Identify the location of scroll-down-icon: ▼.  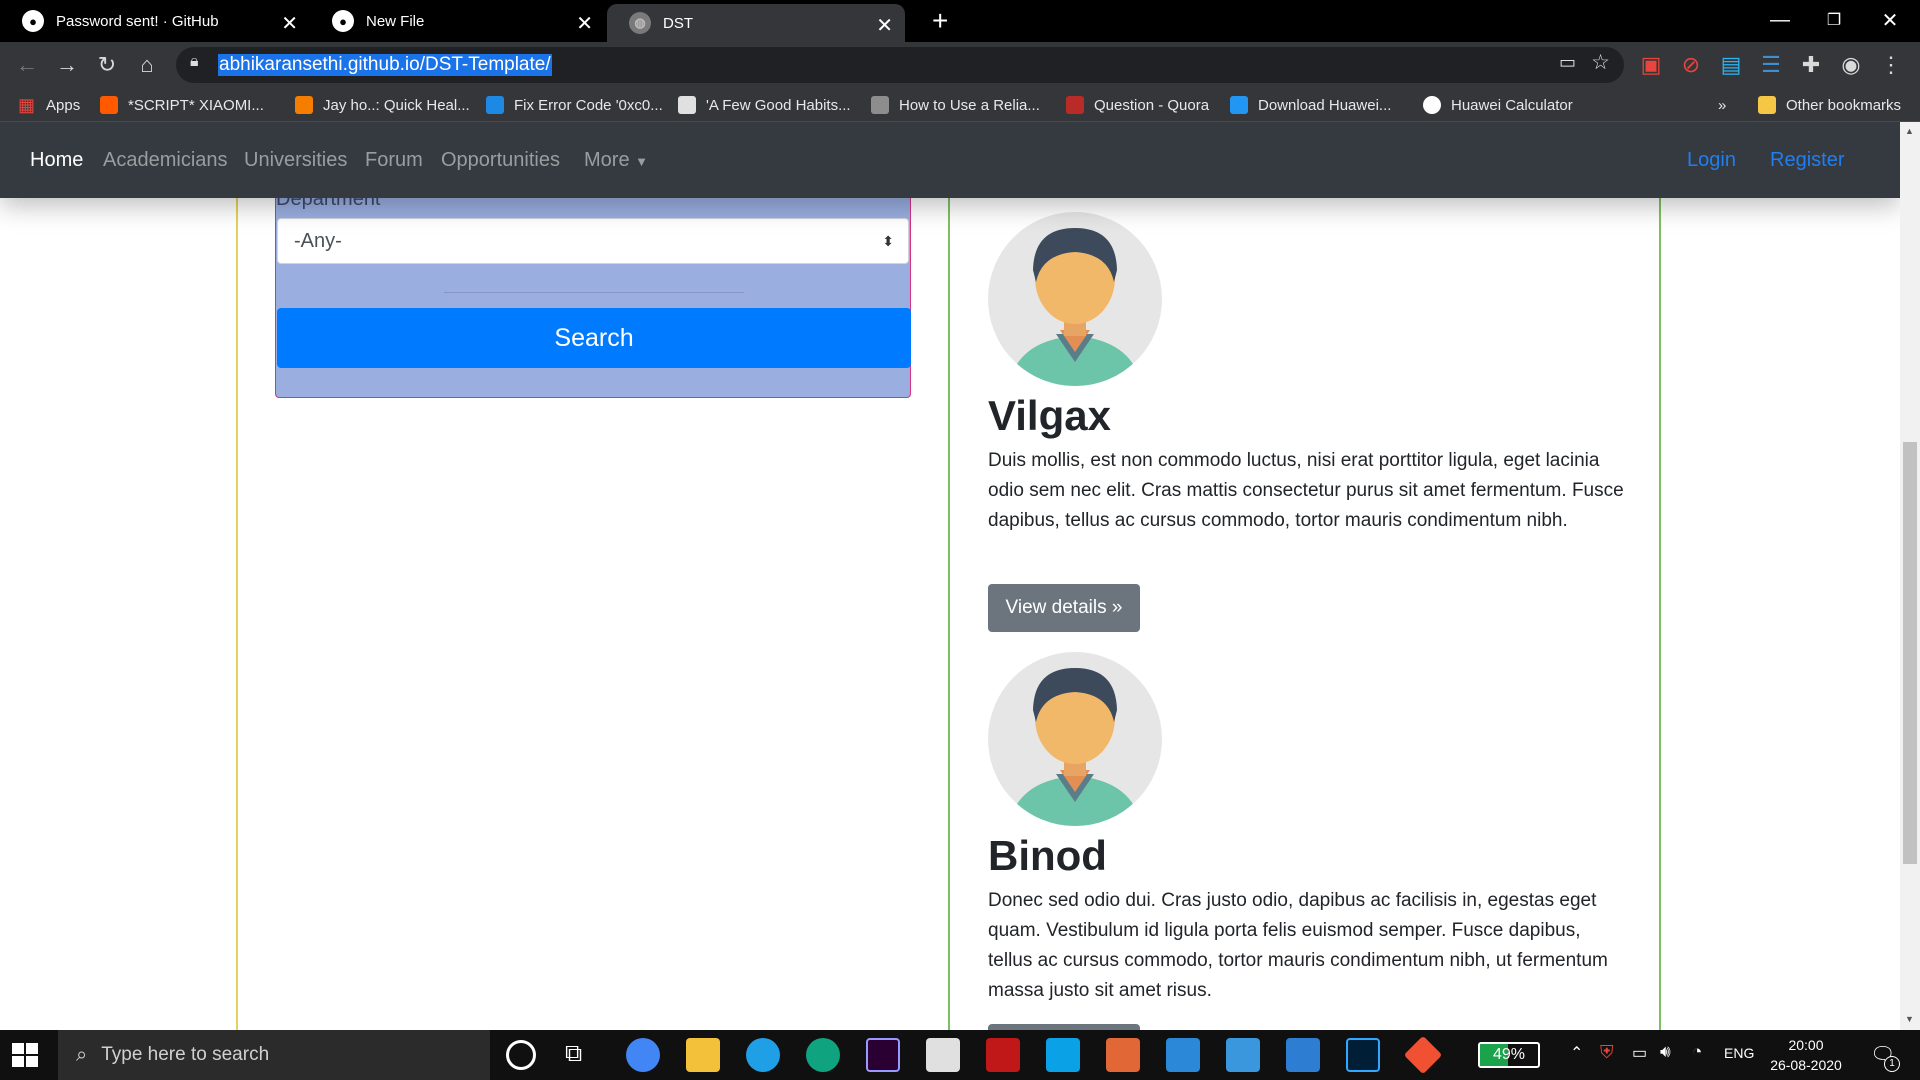
(1909, 1019).